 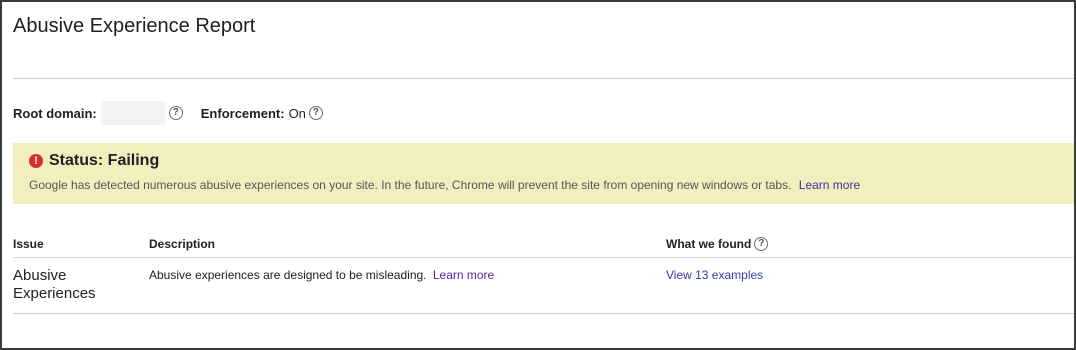 I want to click on site-info-row: Root domain: ? Enforcement: On ?, so click(x=168, y=113).